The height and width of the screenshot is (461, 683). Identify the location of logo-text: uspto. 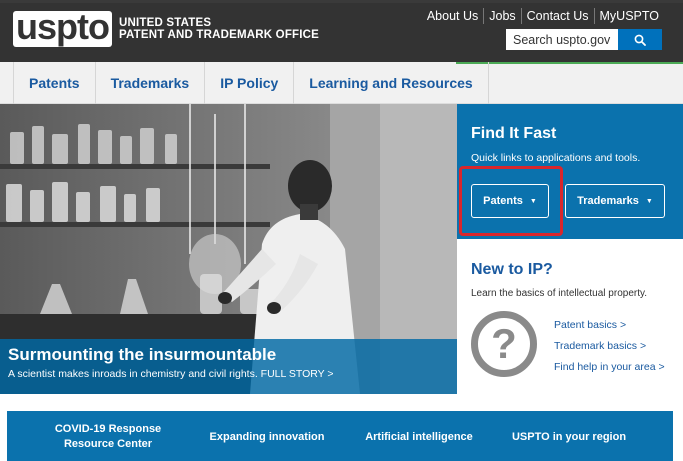
(63, 26).